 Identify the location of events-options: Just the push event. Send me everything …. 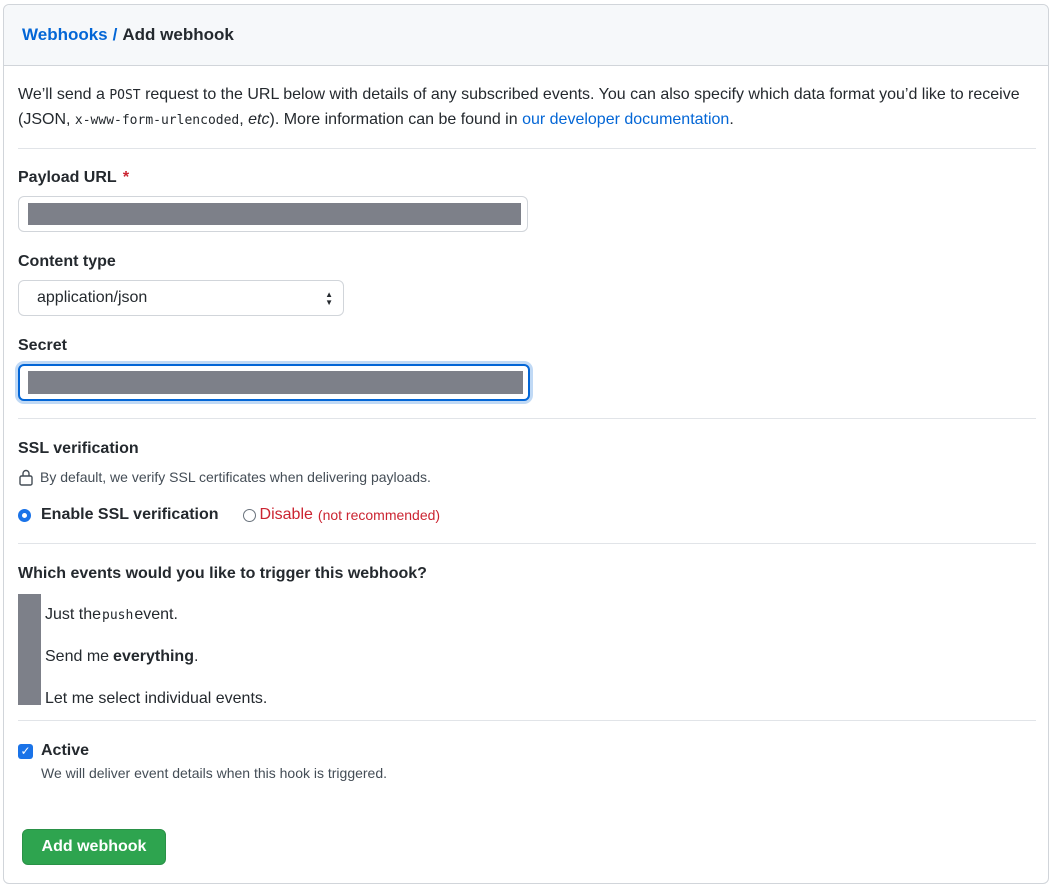
(527, 650).